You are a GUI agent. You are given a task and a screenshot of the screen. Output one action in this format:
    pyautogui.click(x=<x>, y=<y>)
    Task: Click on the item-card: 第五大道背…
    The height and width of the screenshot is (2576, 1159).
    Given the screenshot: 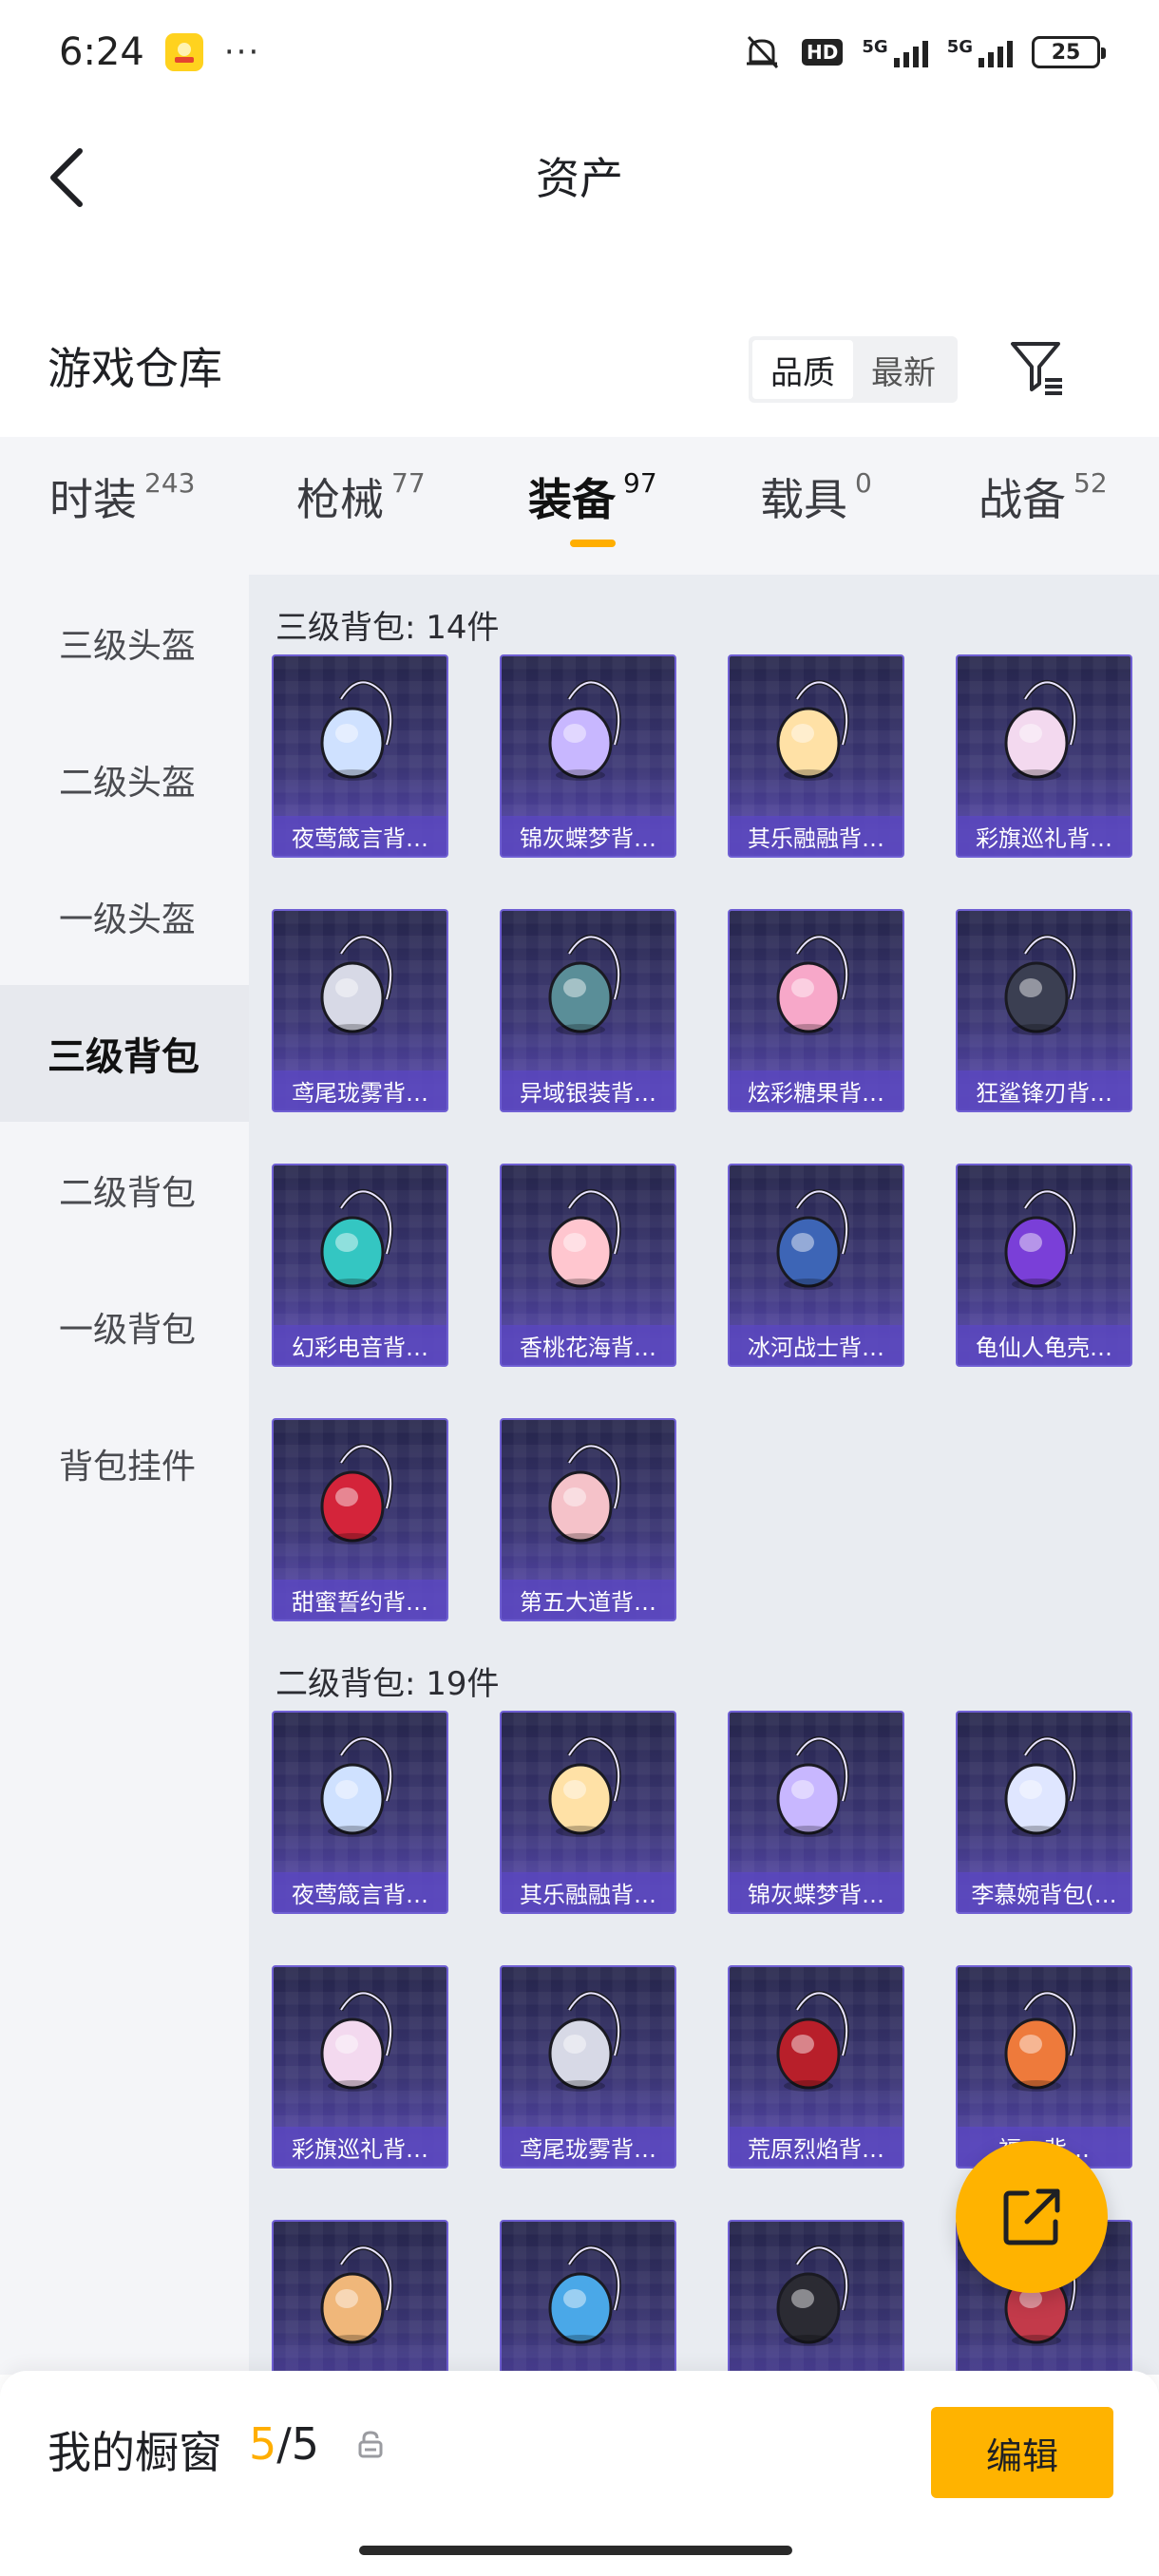 What is the action you would take?
    pyautogui.click(x=588, y=1519)
    